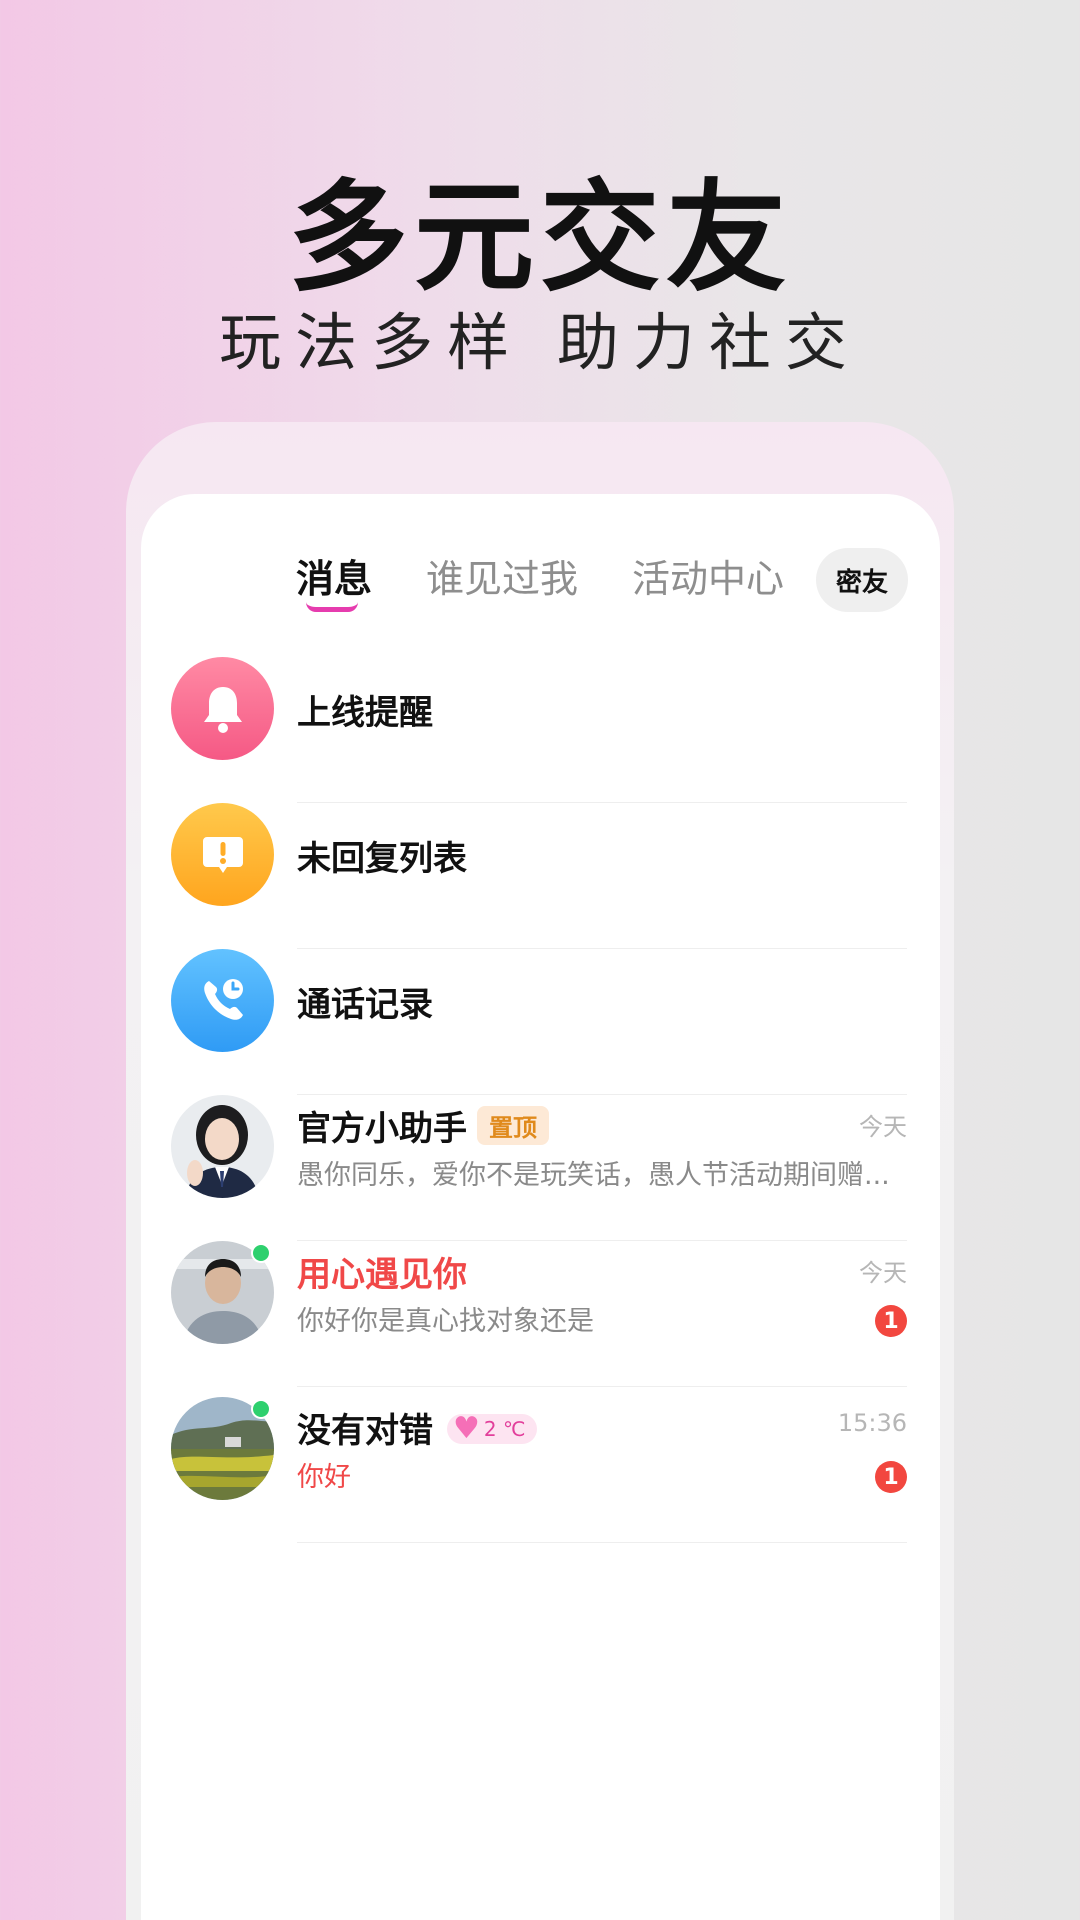 The image size is (1080, 1920). I want to click on hero-title: 多元交友, so click(540, 238).